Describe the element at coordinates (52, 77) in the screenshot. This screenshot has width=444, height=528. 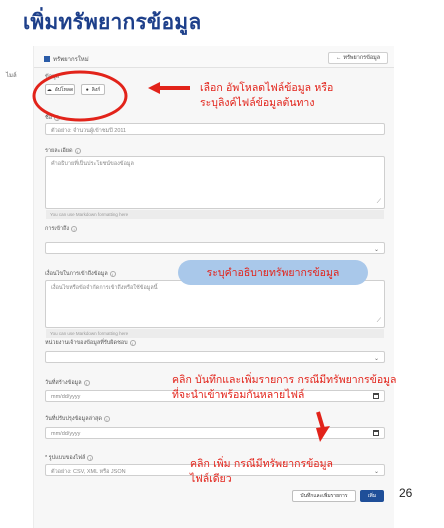
I see `data-label: ข้อมูล` at that location.